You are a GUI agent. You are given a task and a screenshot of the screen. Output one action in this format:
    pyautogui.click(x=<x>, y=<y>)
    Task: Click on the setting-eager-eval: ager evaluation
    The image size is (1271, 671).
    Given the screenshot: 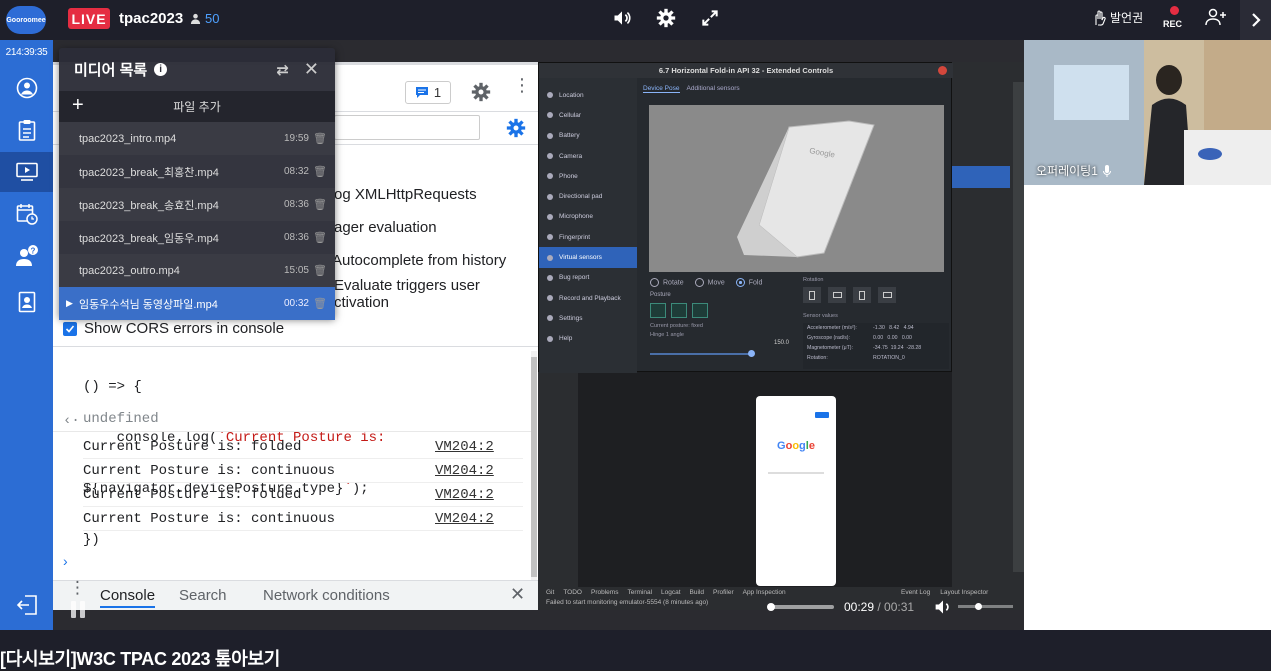 What is the action you would take?
    pyautogui.click(x=385, y=227)
    